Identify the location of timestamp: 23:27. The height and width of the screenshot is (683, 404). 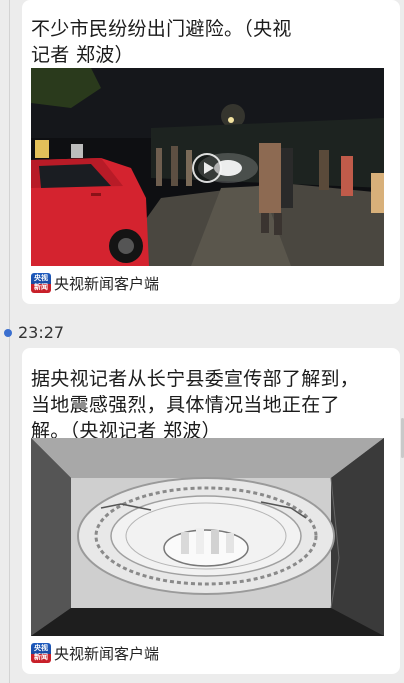
(41, 332).